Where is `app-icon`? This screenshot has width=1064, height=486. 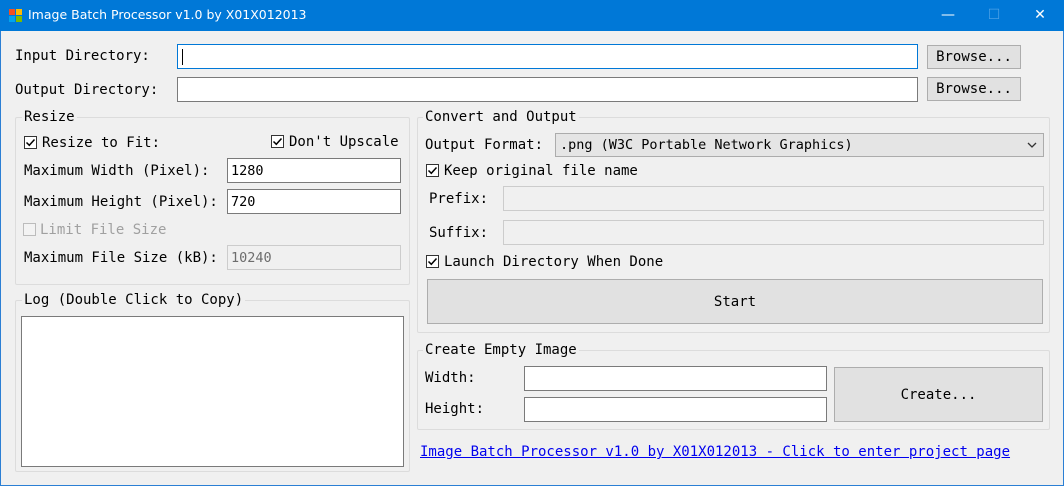
app-icon is located at coordinates (16, 16).